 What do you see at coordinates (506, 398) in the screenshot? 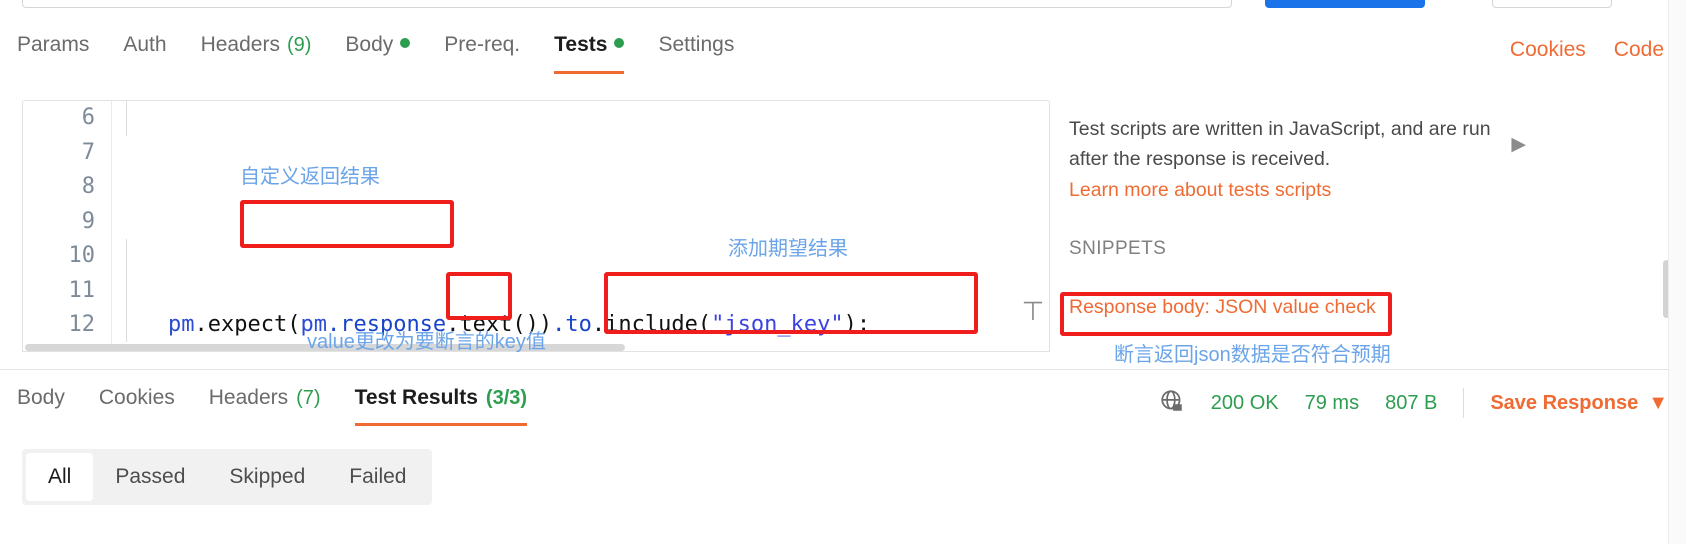
I see `response-tab-test-results-count: (3/3)` at bounding box center [506, 398].